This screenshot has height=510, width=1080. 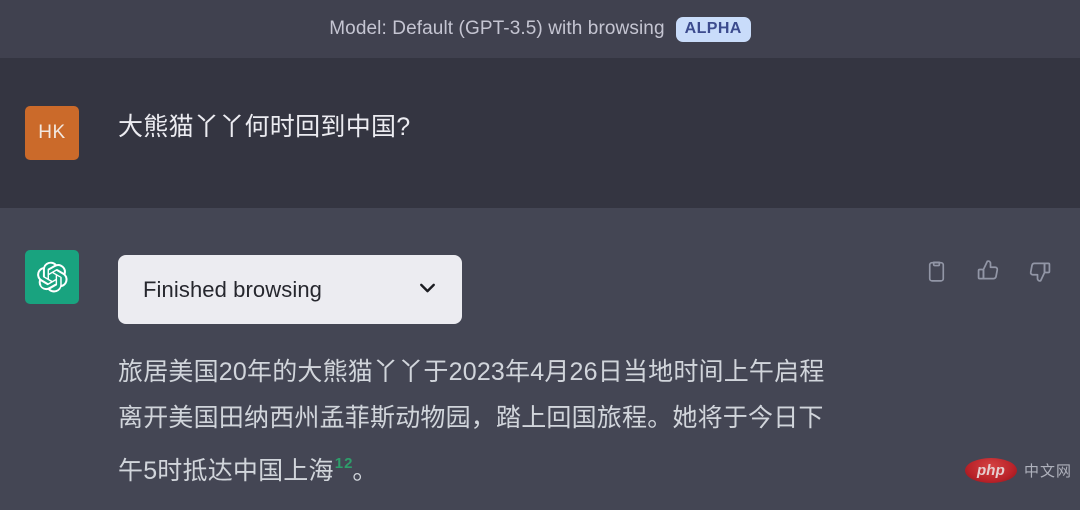 What do you see at coordinates (264, 127) in the screenshot?
I see `user-message-text: 大熊猫丫丫何时回到中国?` at bounding box center [264, 127].